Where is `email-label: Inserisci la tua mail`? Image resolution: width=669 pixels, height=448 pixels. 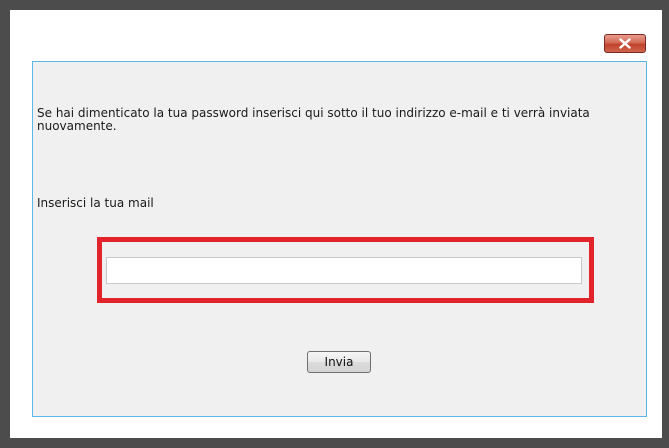 email-label: Inserisci la tua mail is located at coordinates (95, 203).